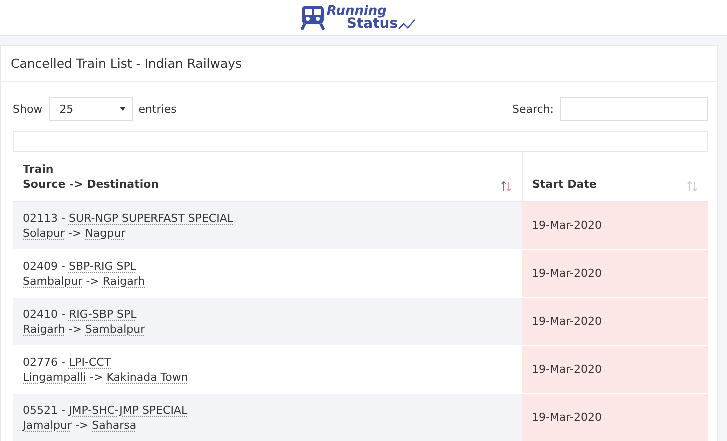 Image resolution: width=727 pixels, height=441 pixels. I want to click on station-link: Solapur, so click(44, 233).